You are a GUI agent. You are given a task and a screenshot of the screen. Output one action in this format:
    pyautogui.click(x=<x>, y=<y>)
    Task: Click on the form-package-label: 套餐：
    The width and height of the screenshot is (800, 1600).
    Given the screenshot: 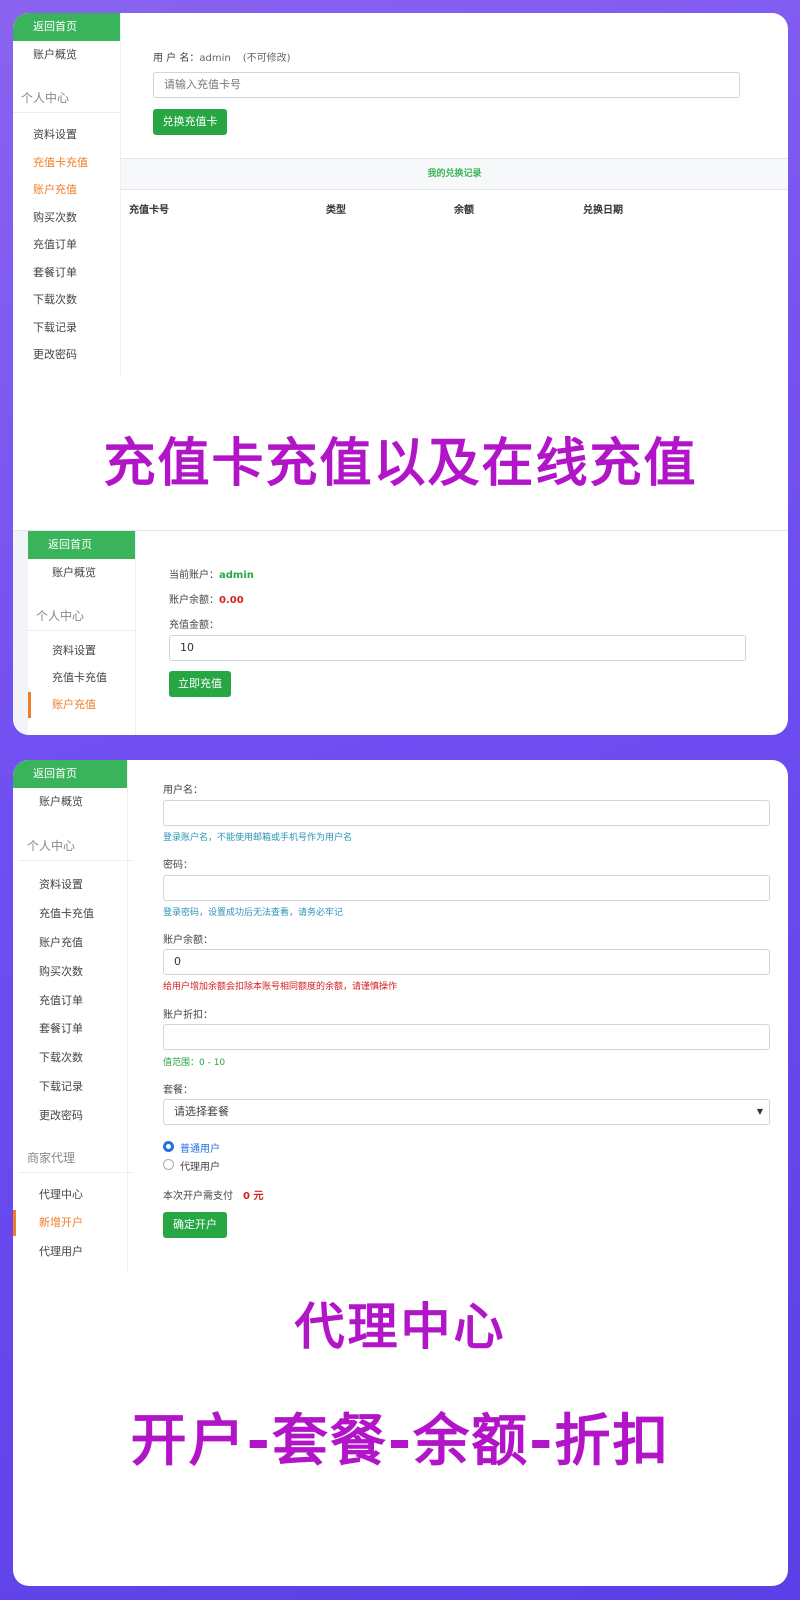 What is the action you would take?
    pyautogui.click(x=178, y=1090)
    